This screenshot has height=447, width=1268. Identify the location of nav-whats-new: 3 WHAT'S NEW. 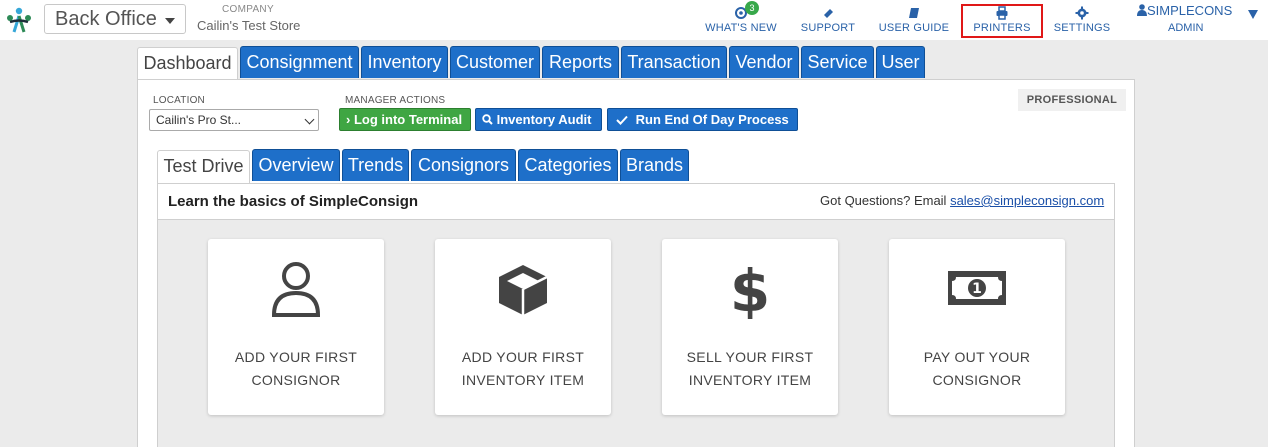
(741, 17).